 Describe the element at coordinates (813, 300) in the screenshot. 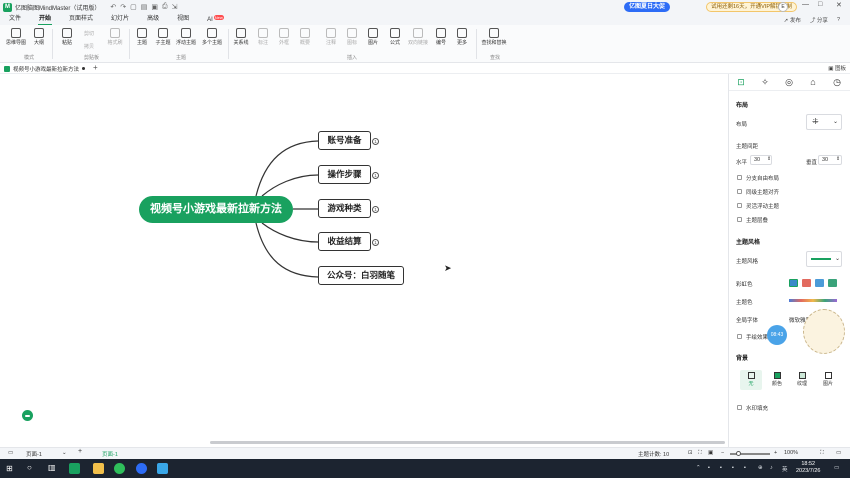

I see `theme-color-bar` at that location.